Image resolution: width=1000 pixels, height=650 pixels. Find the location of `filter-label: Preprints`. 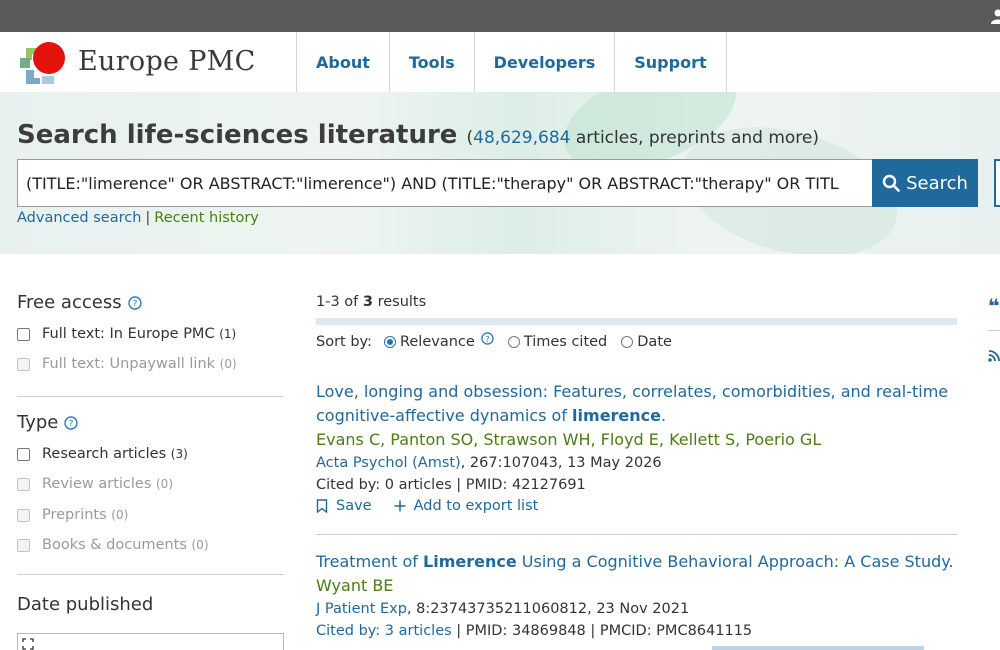

filter-label: Preprints is located at coordinates (74, 515).